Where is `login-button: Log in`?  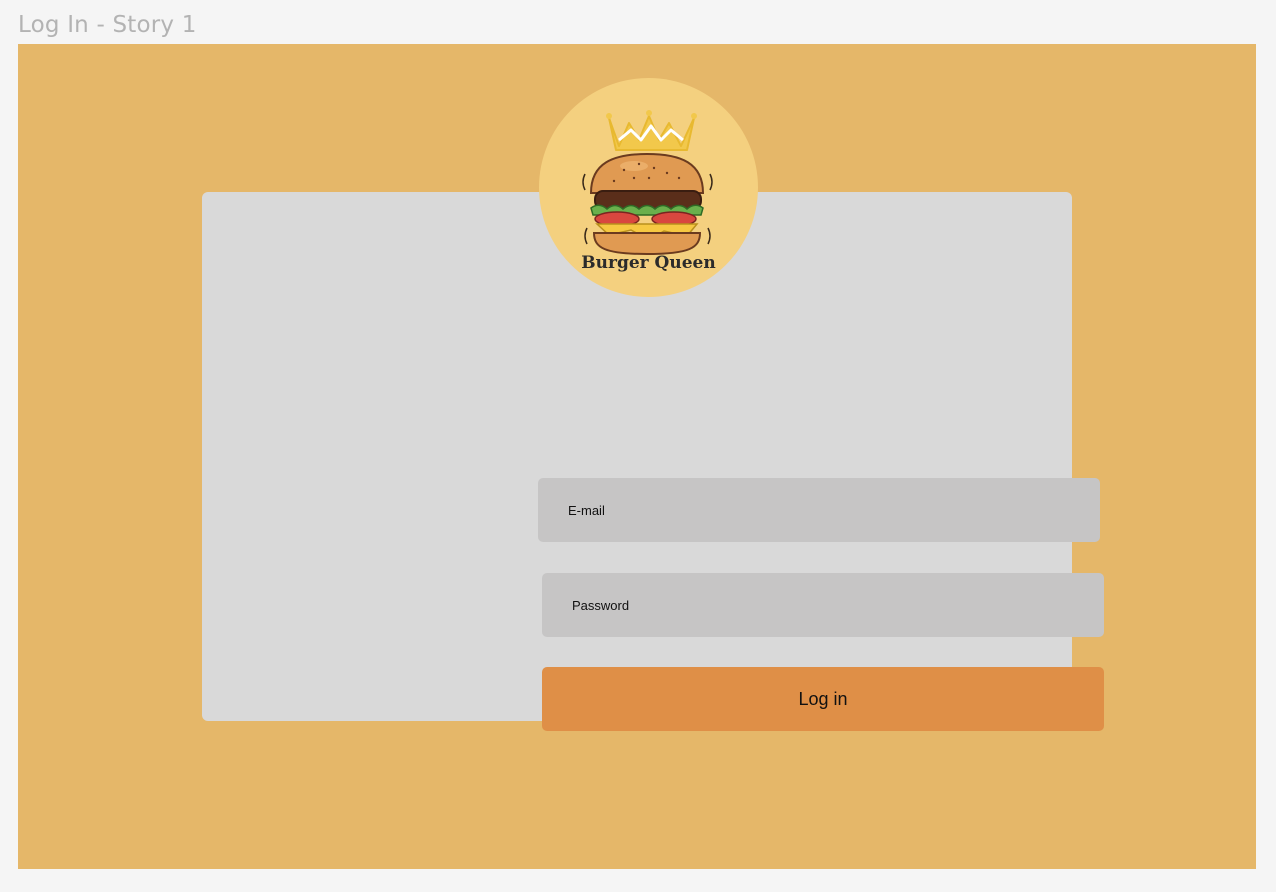 login-button: Log in is located at coordinates (823, 699).